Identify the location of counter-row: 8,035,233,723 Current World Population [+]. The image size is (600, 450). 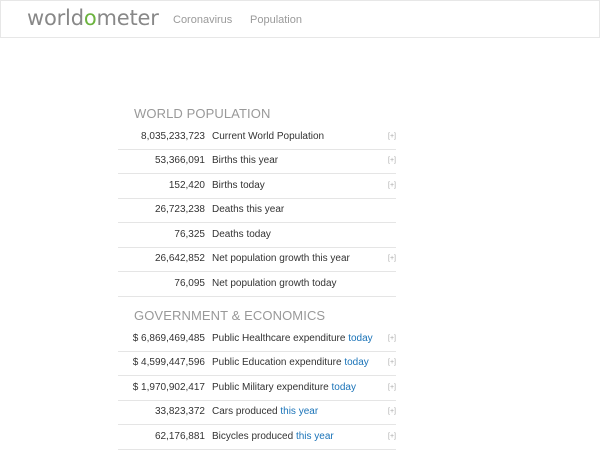
(257, 137).